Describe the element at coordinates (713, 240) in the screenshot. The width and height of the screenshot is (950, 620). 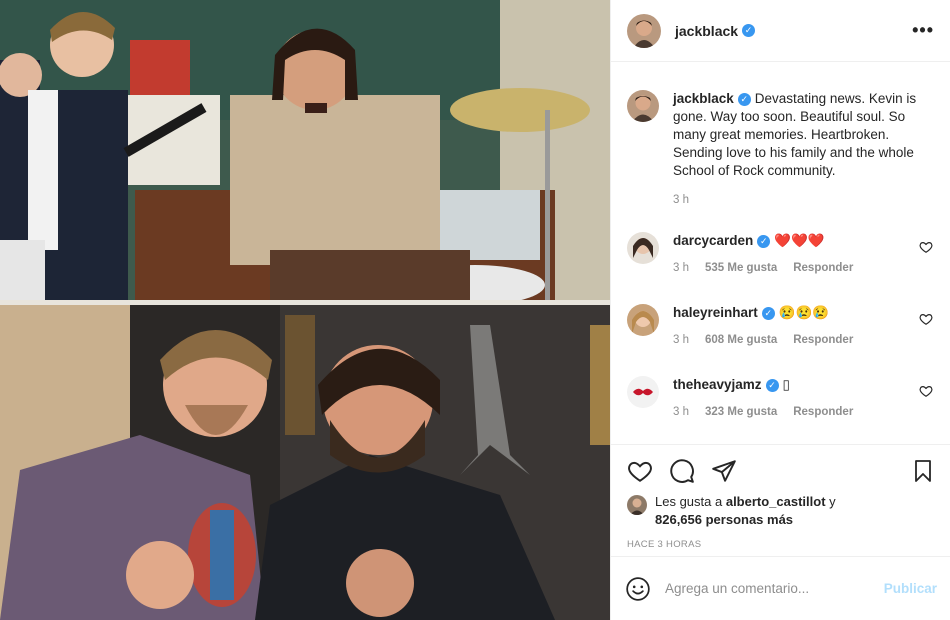
I see `comment-username: darcycarden` at that location.